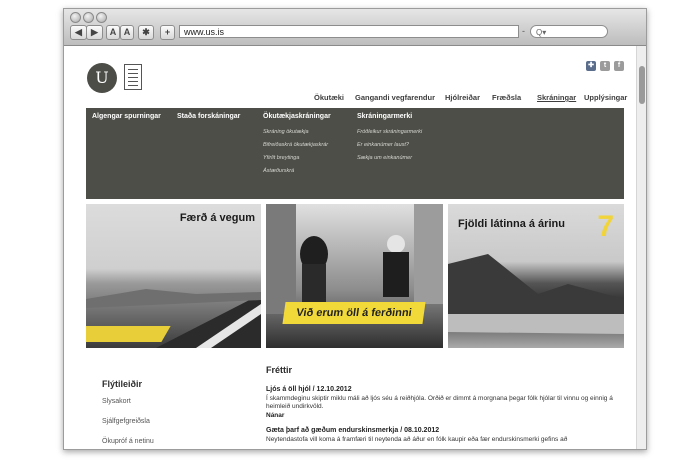 This screenshot has width=700, height=460. Describe the element at coordinates (511, 224) in the screenshot. I see `banner-title: Fjöldi látinna á árinu` at that location.